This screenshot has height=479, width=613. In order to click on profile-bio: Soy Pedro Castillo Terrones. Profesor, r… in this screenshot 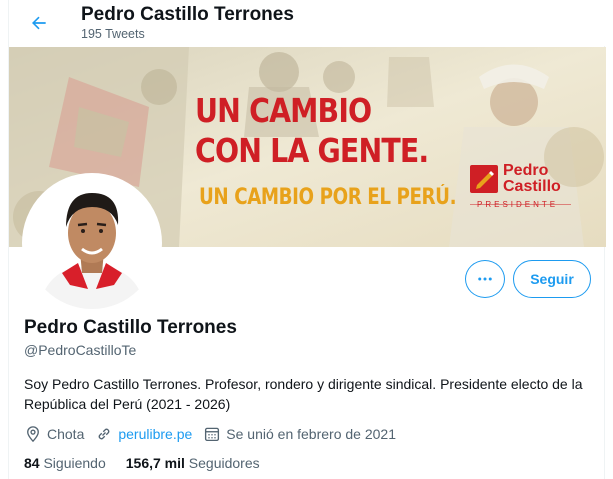, I will do `click(303, 394)`.